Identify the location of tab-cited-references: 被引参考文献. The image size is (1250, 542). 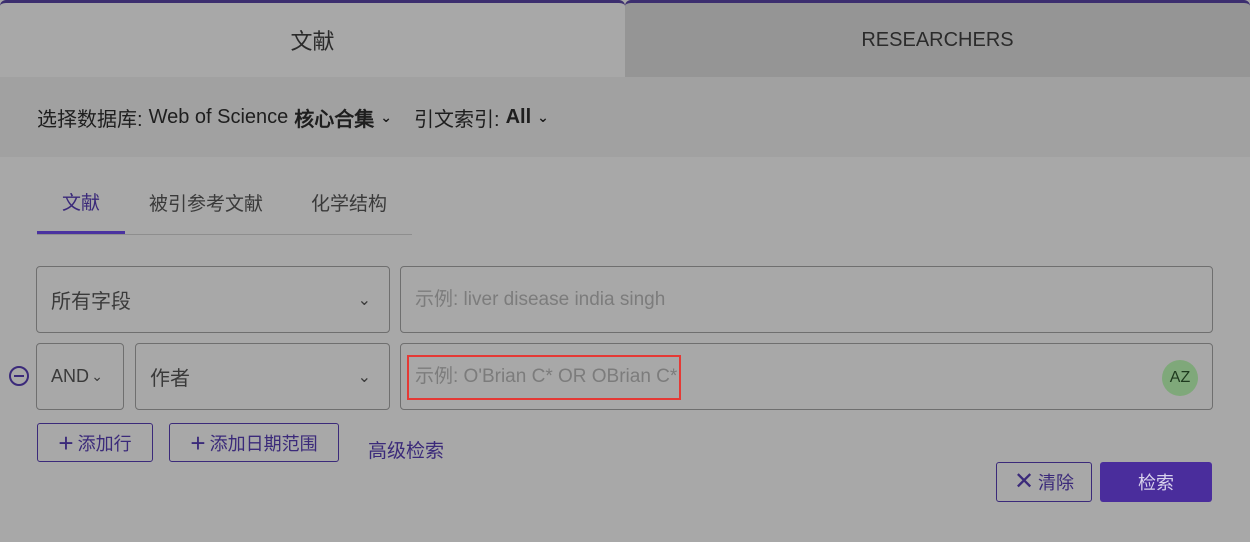
(206, 202).